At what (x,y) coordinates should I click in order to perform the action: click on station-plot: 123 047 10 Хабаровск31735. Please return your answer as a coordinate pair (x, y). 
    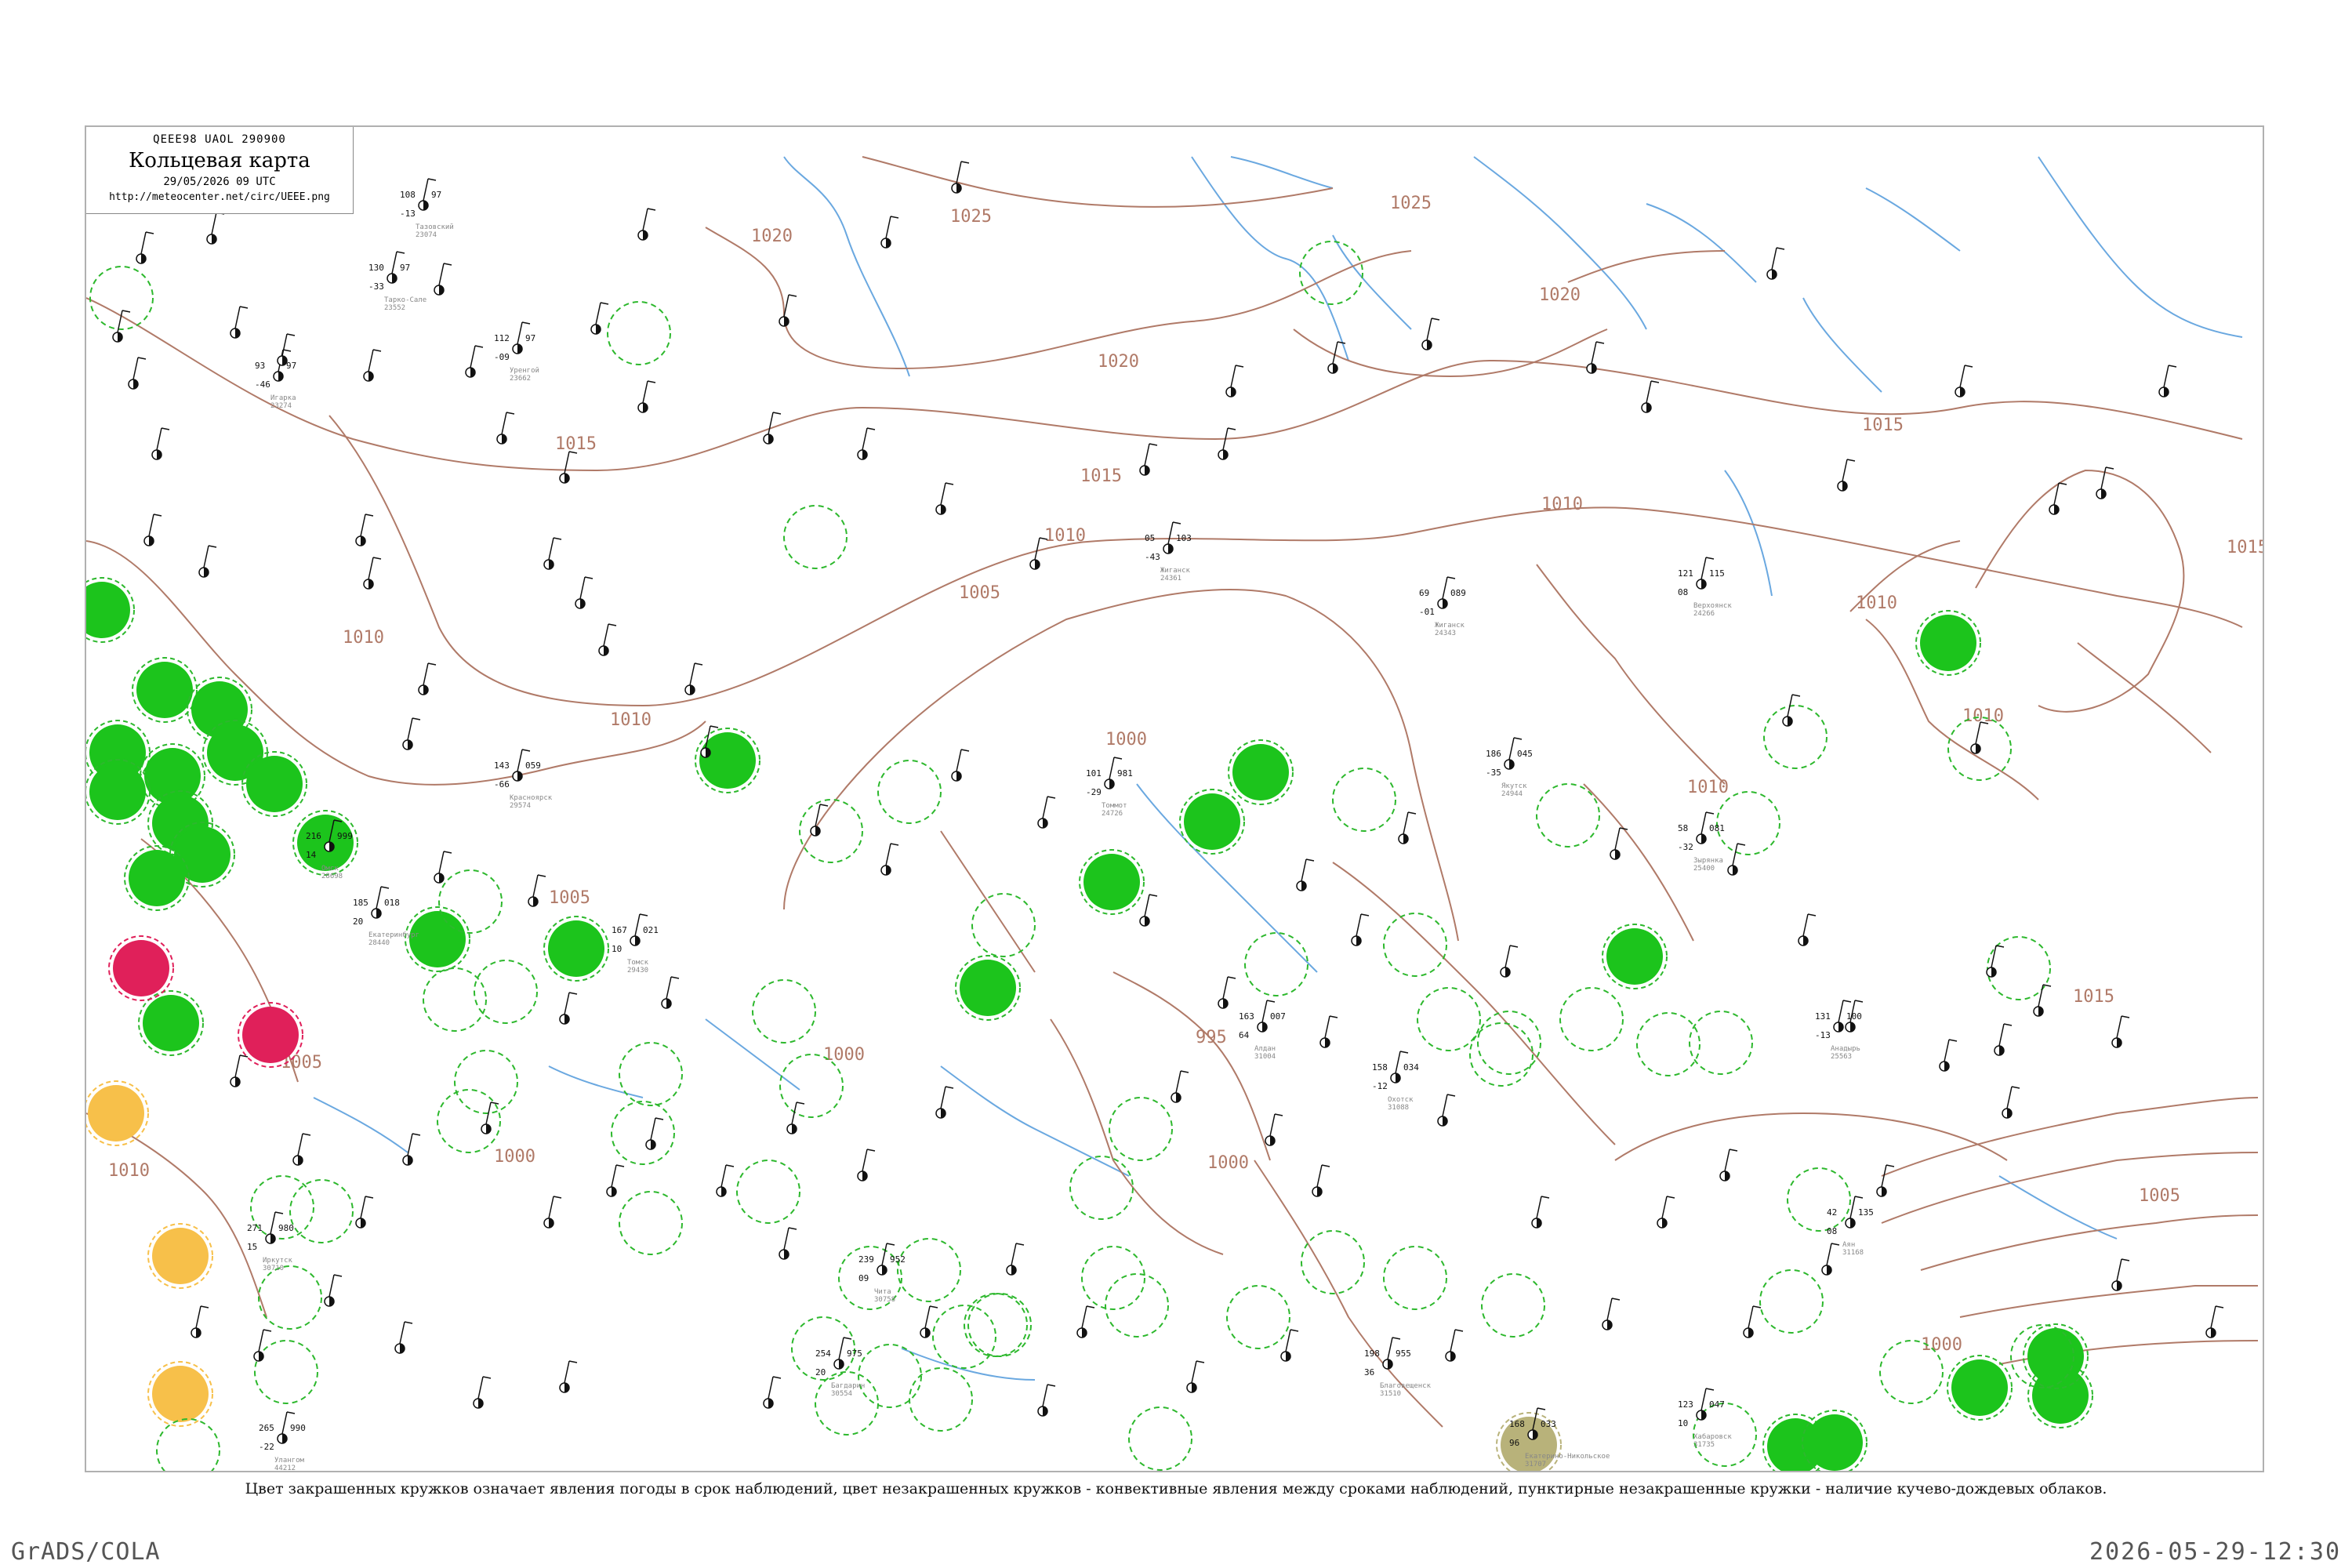
    Looking at the image, I should click on (1705, 1418).